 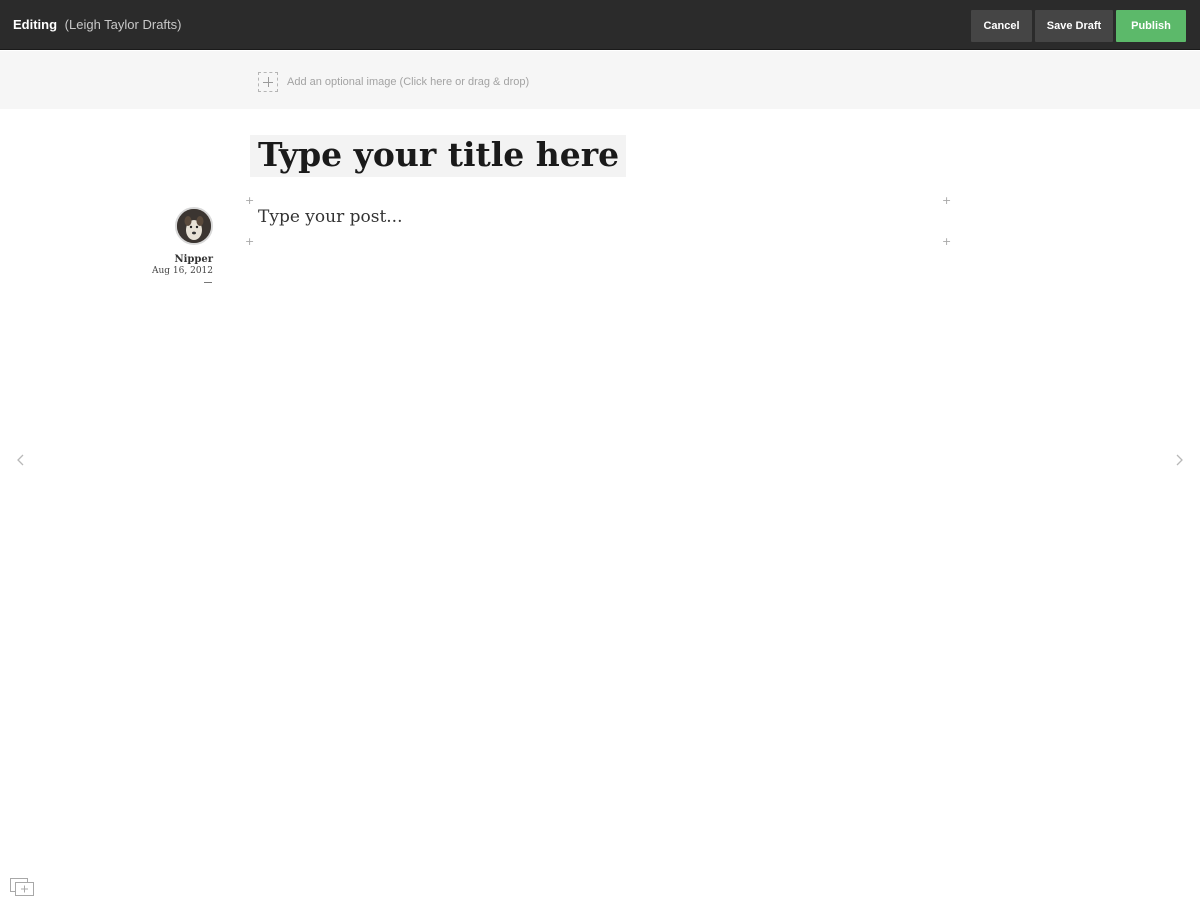 I want to click on chevron-right-icon, so click(x=1179, y=460).